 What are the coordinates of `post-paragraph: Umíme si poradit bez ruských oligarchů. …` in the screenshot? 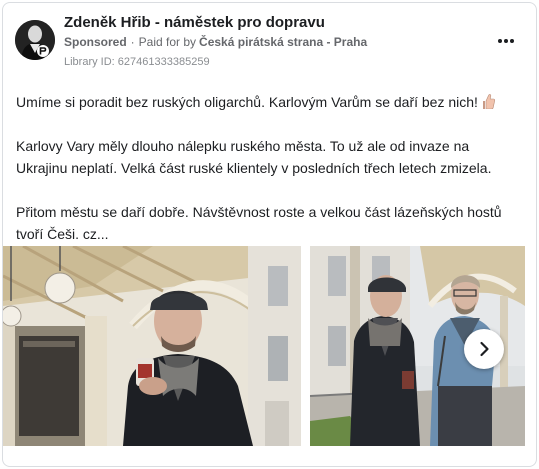 It's located at (268, 102).